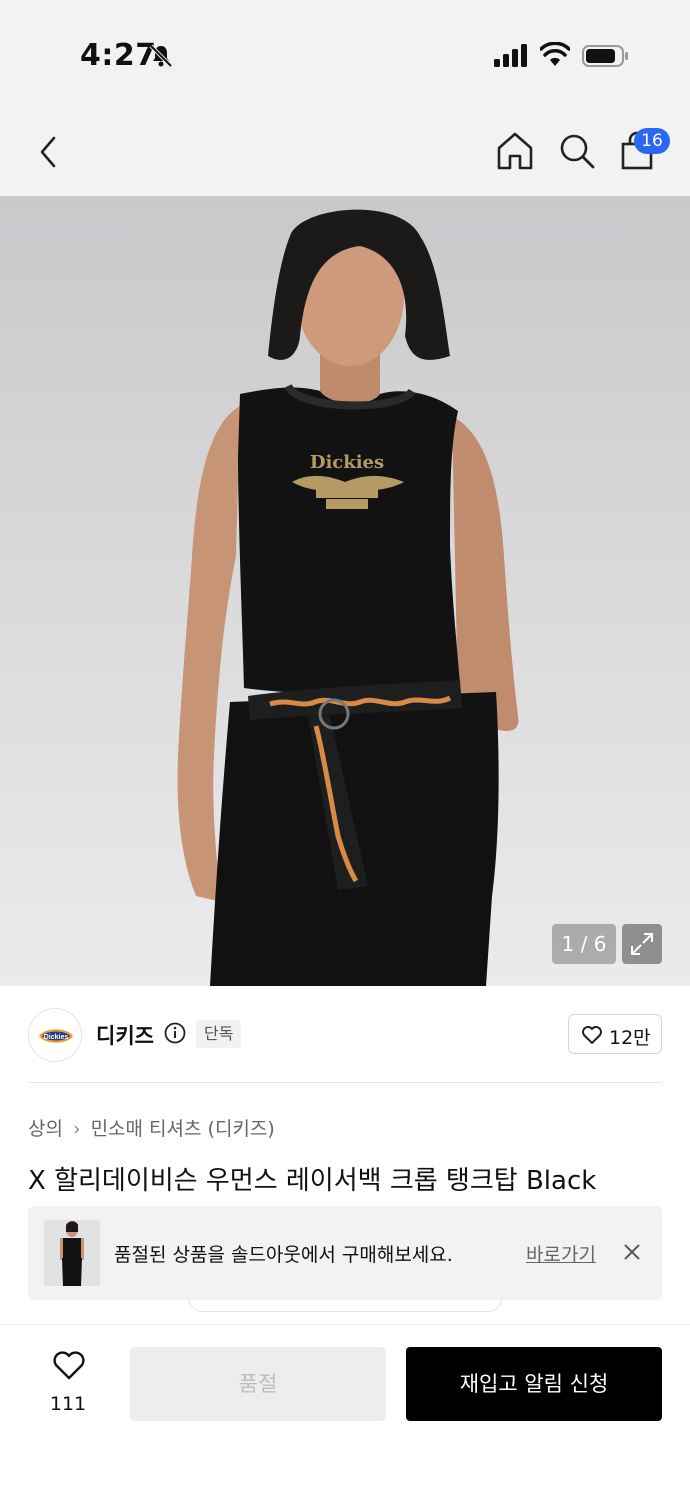 The height and width of the screenshot is (1500, 690). Describe the element at coordinates (652, 141) in the screenshot. I see `cart-count-badge: 16` at that location.